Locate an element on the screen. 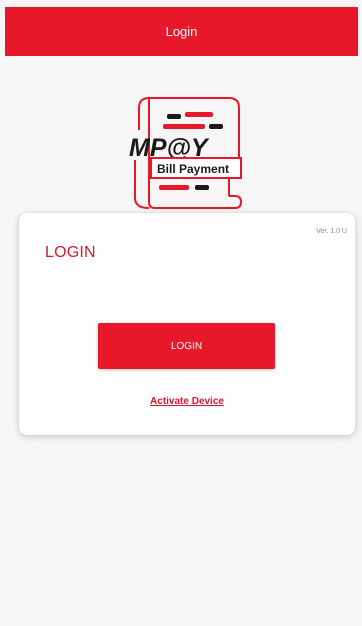  bill-scroll-icon: MP@Y Bill Payment is located at coordinates (186, 153).